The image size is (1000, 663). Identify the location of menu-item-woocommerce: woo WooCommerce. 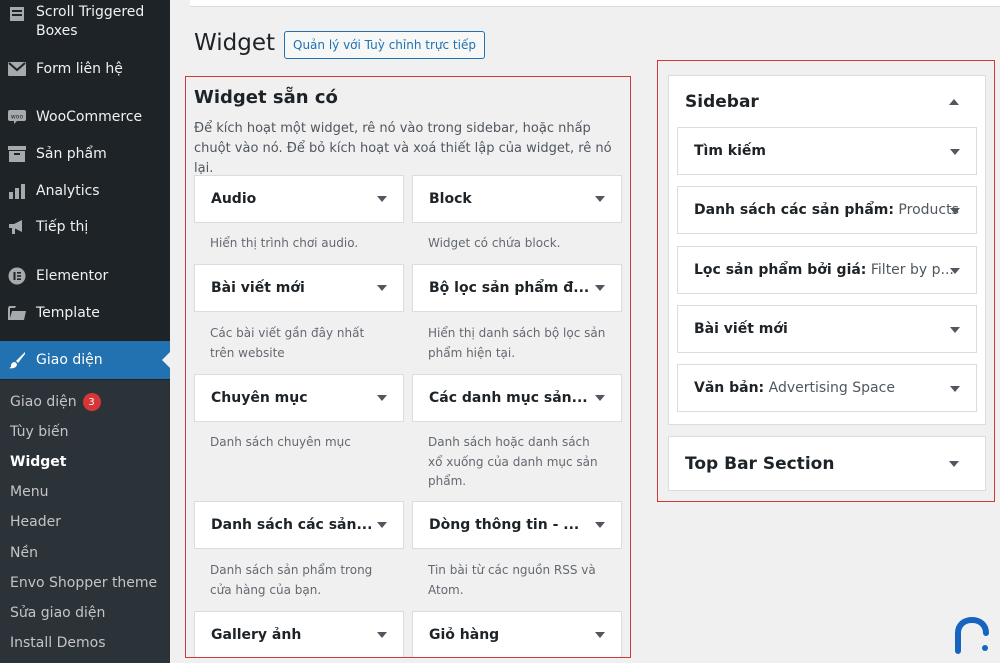
(85, 117).